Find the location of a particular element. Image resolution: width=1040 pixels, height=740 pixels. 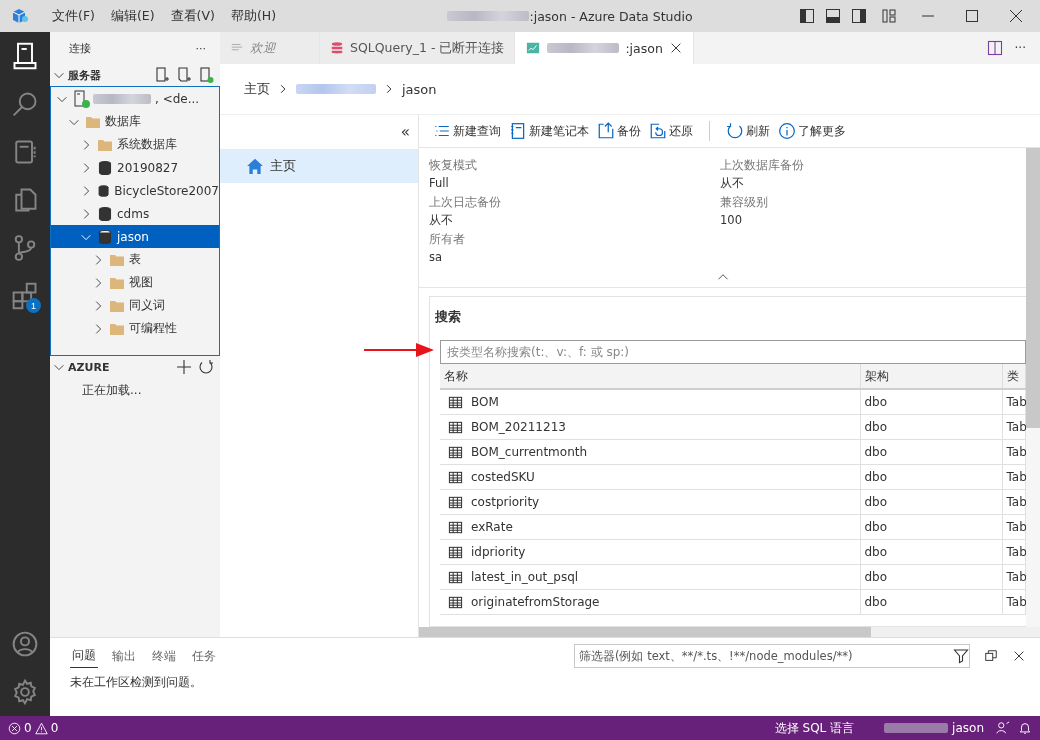

property-value: sa is located at coordinates (436, 257).